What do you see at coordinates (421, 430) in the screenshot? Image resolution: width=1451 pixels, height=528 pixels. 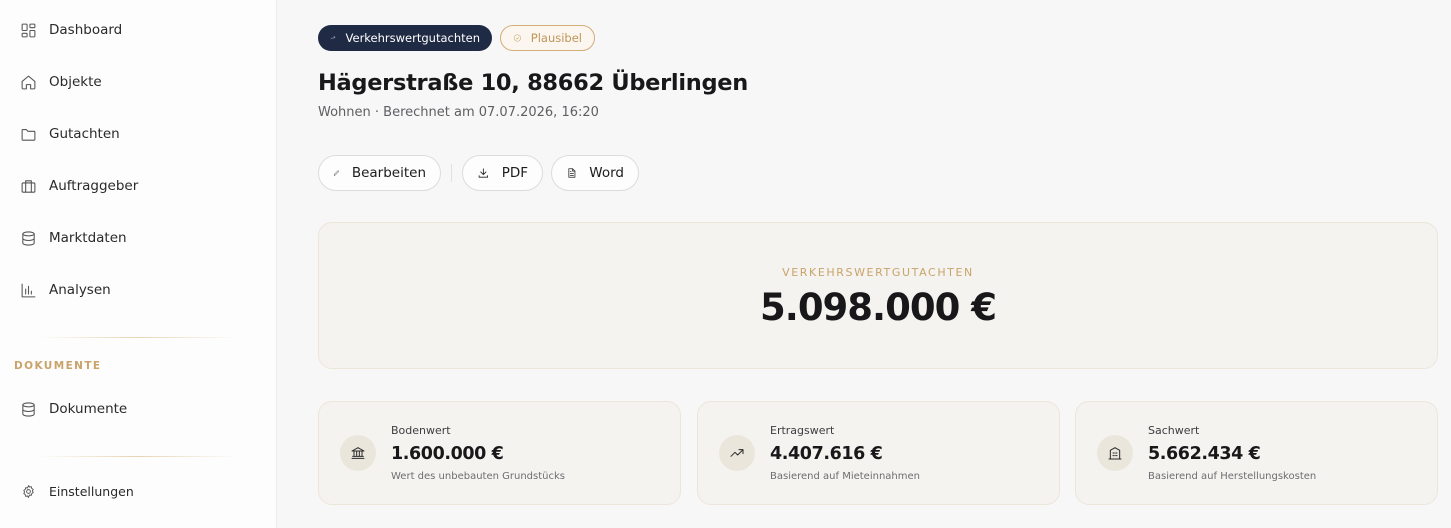 I see `card-label: Bodenwert` at bounding box center [421, 430].